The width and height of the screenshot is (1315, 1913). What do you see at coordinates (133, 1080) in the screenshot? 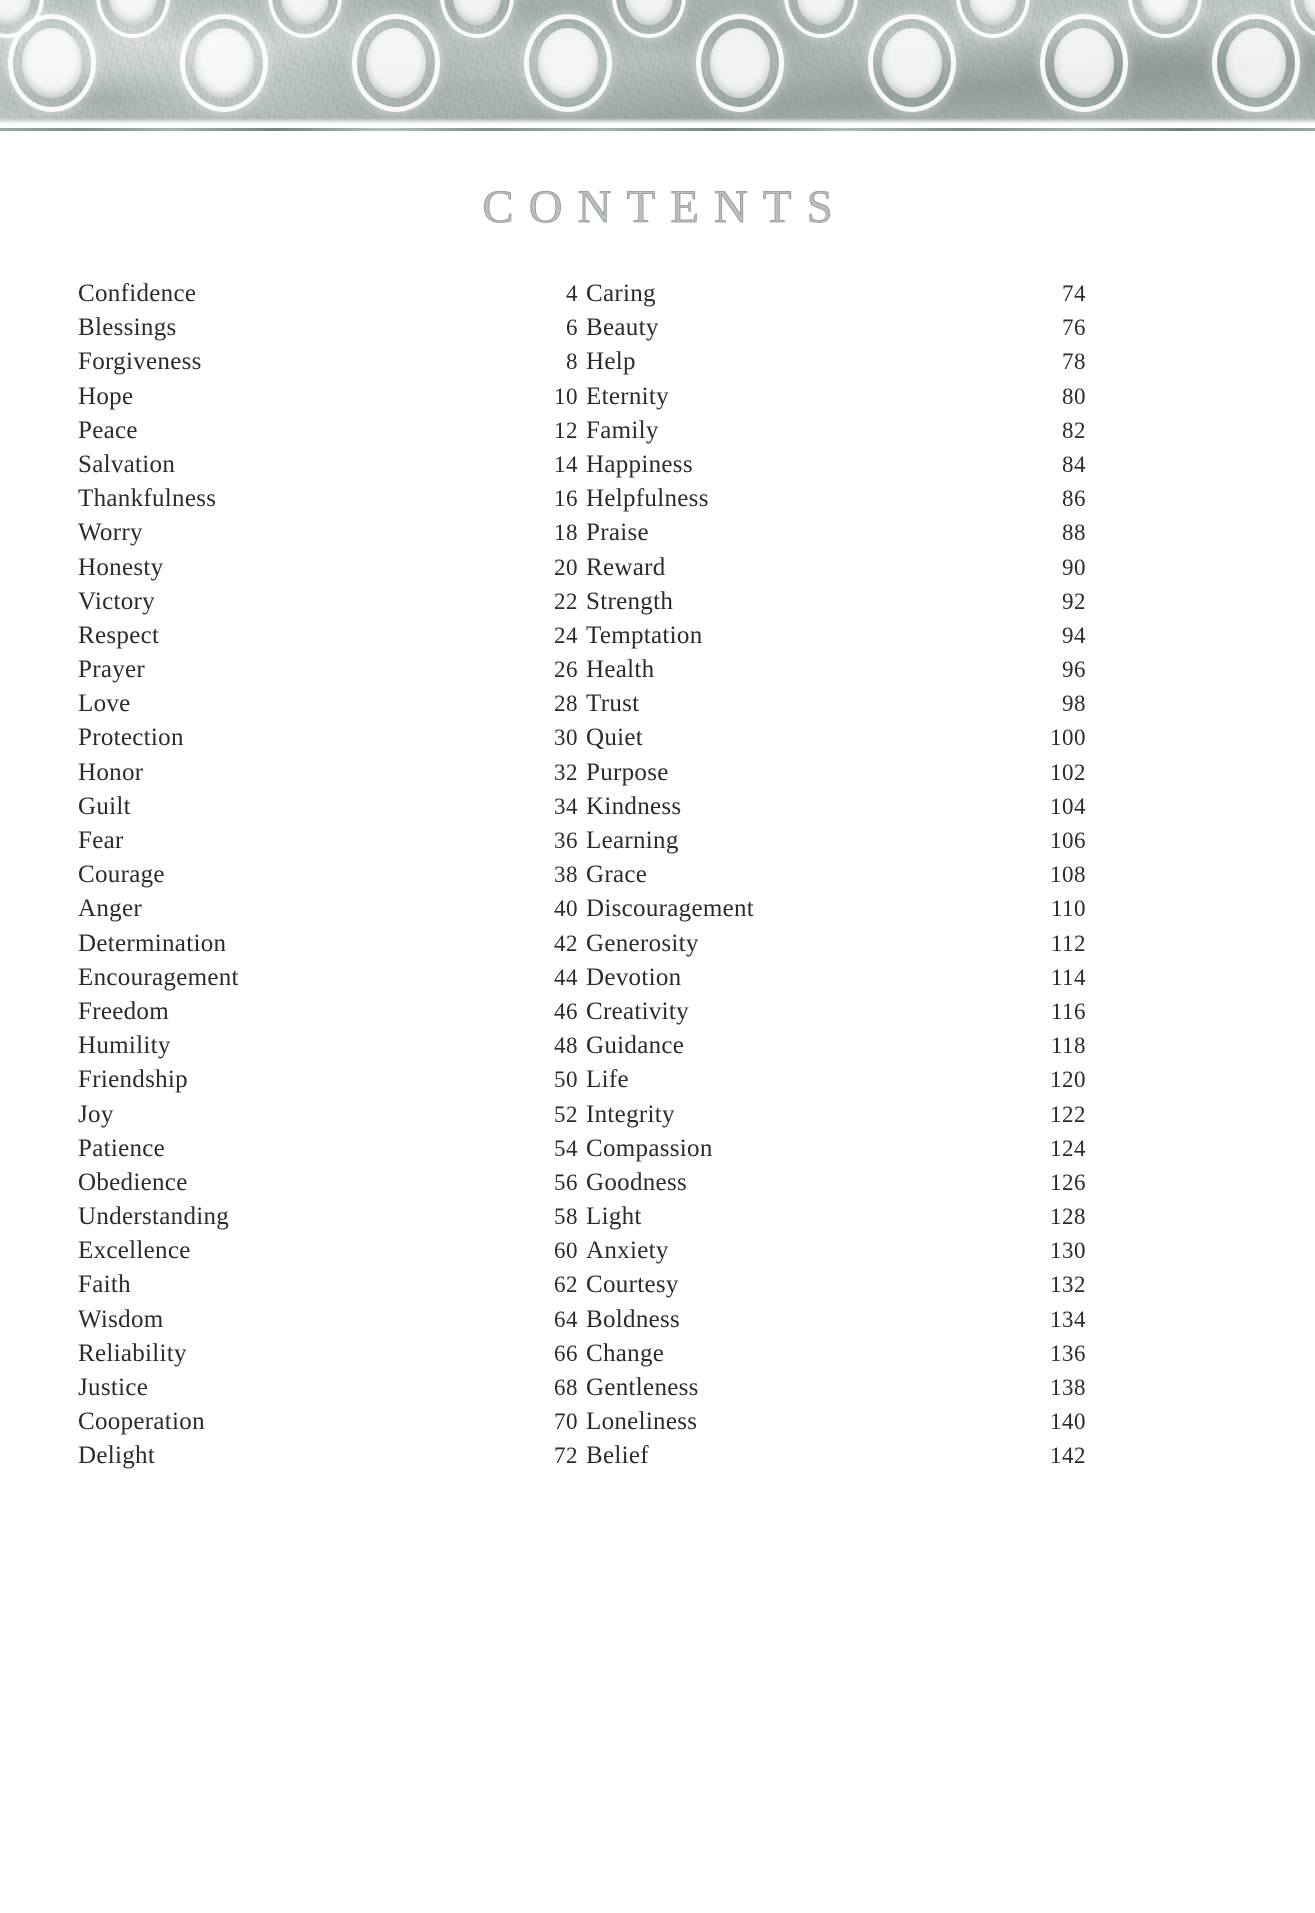
I see `contents-entry-title: Friendship` at bounding box center [133, 1080].